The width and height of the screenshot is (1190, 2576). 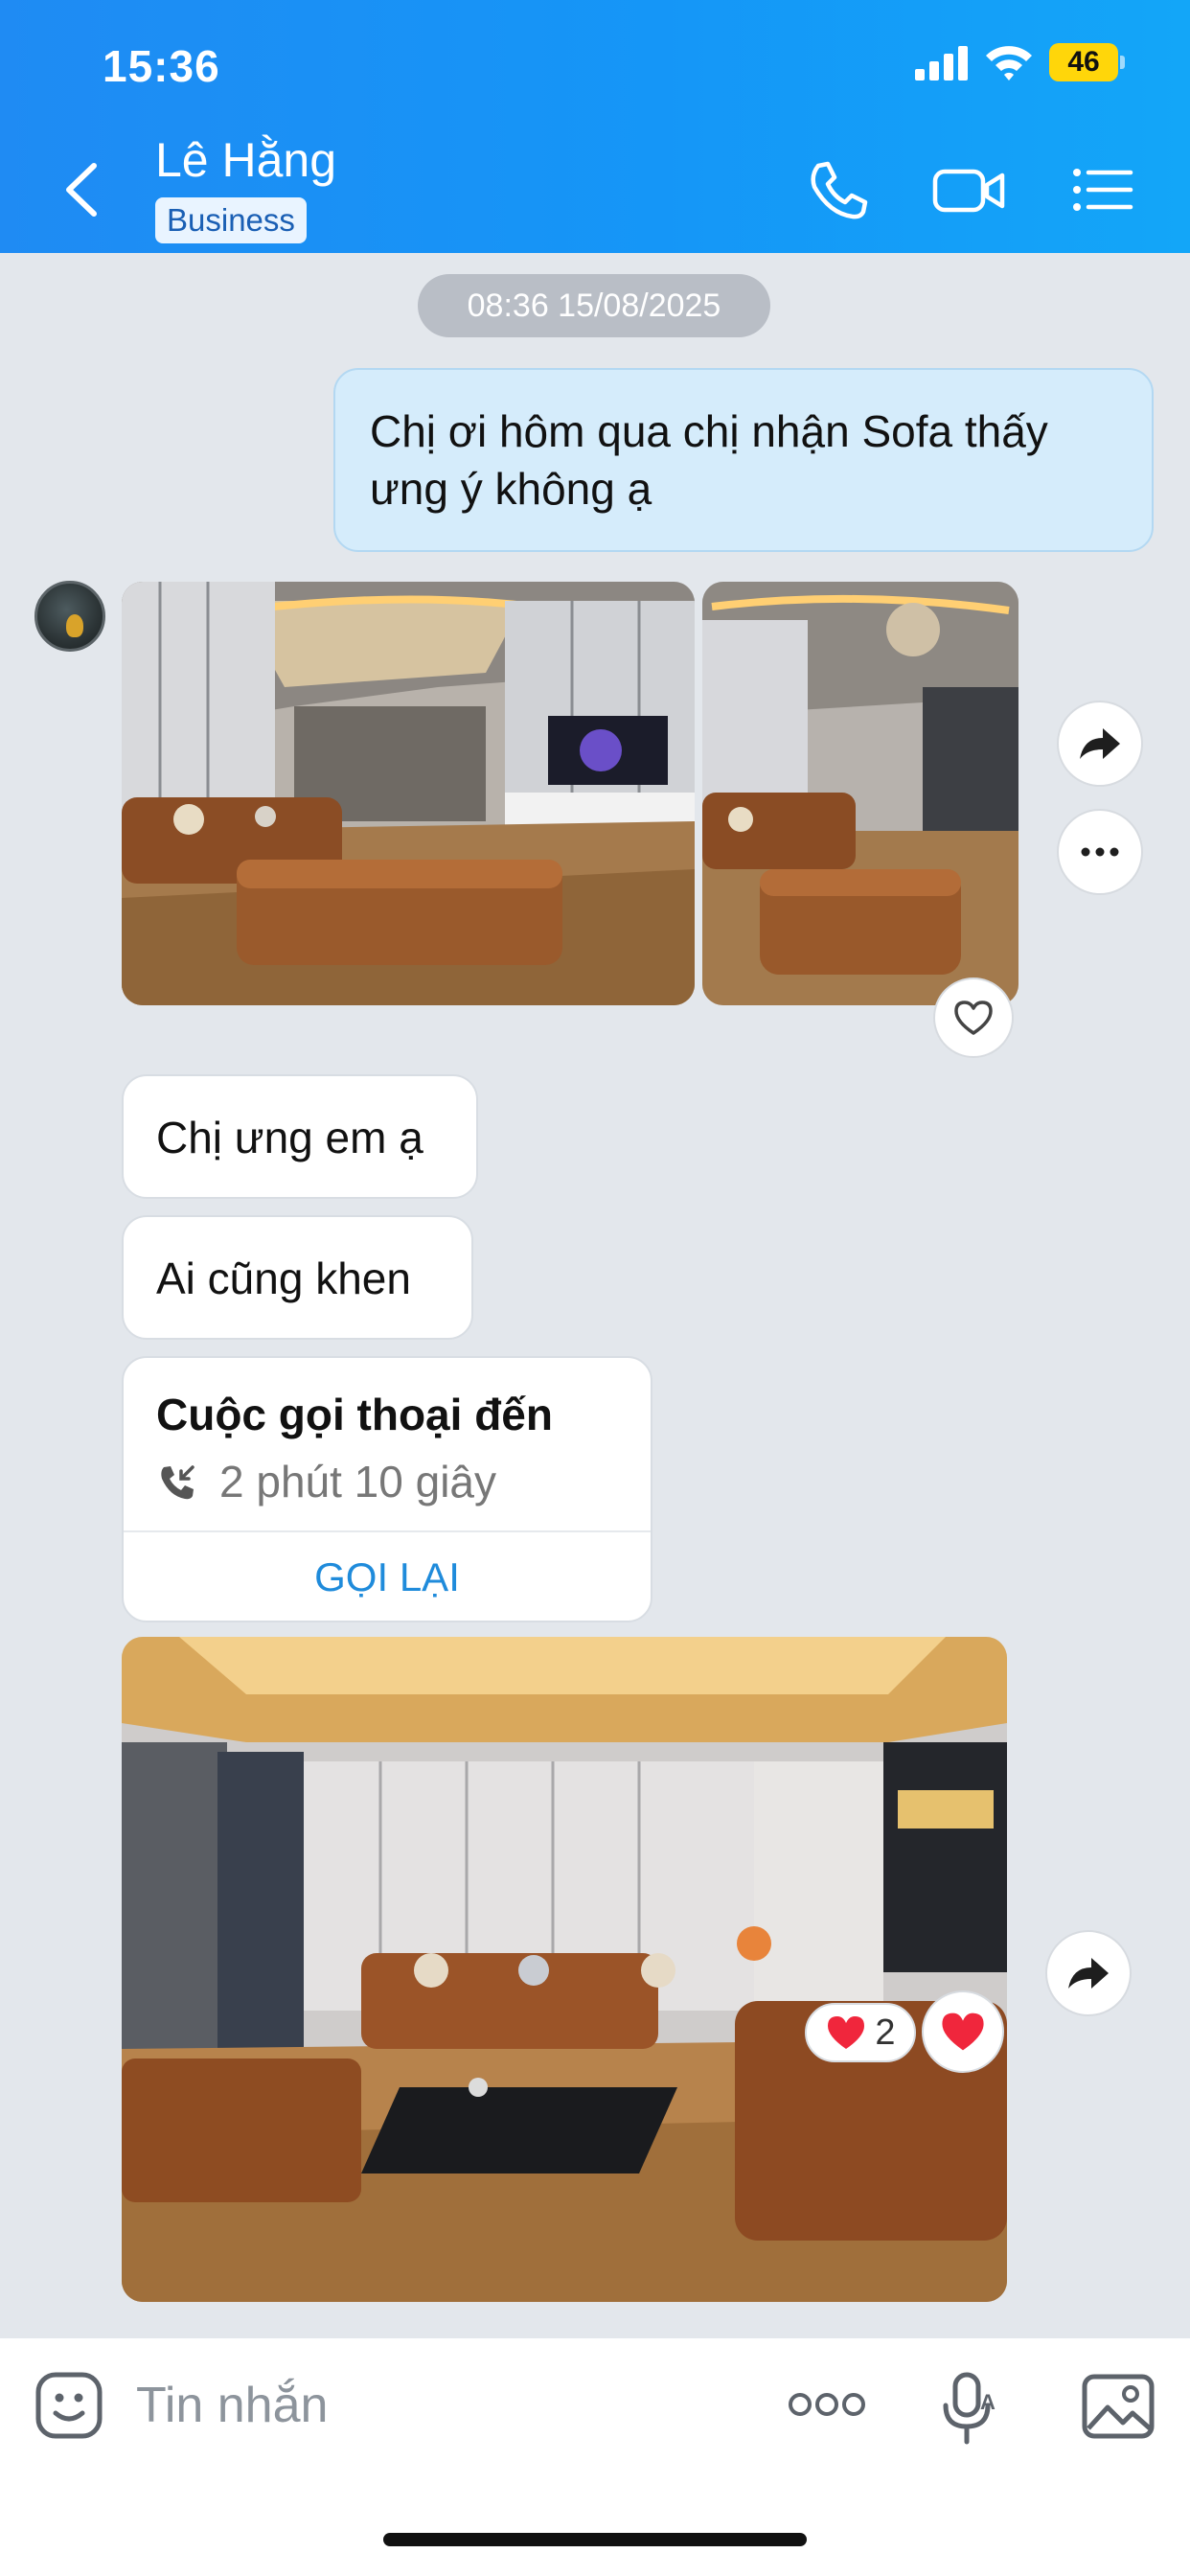 I want to click on mic-icon: A, so click(x=968, y=2408).